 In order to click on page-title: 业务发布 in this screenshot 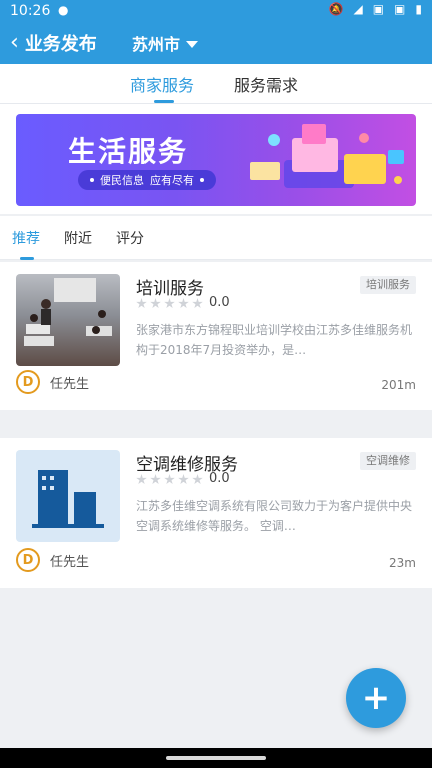, I will do `click(60, 44)`.